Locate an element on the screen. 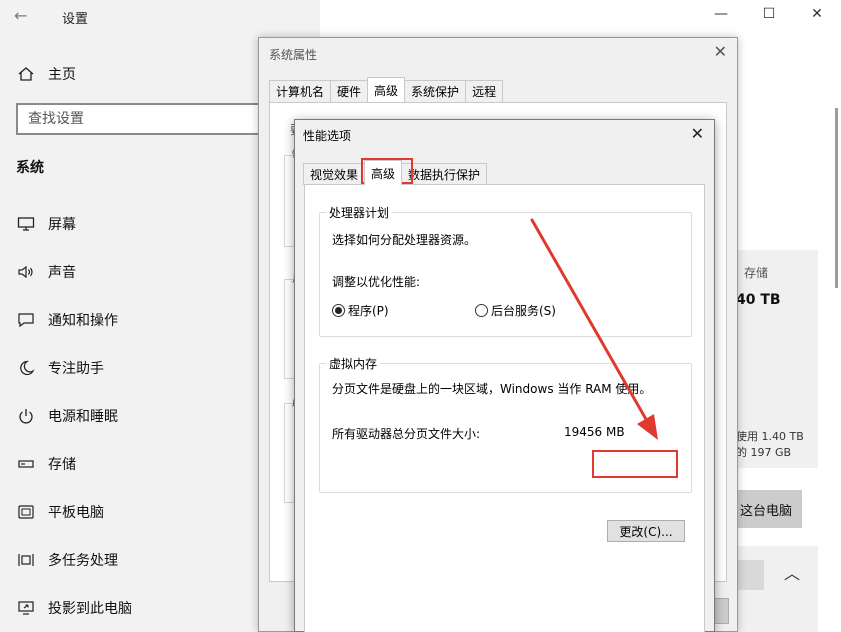 Image resolution: width=841 pixels, height=632 pixels. radio-label: 后台服务(S) is located at coordinates (523, 311).